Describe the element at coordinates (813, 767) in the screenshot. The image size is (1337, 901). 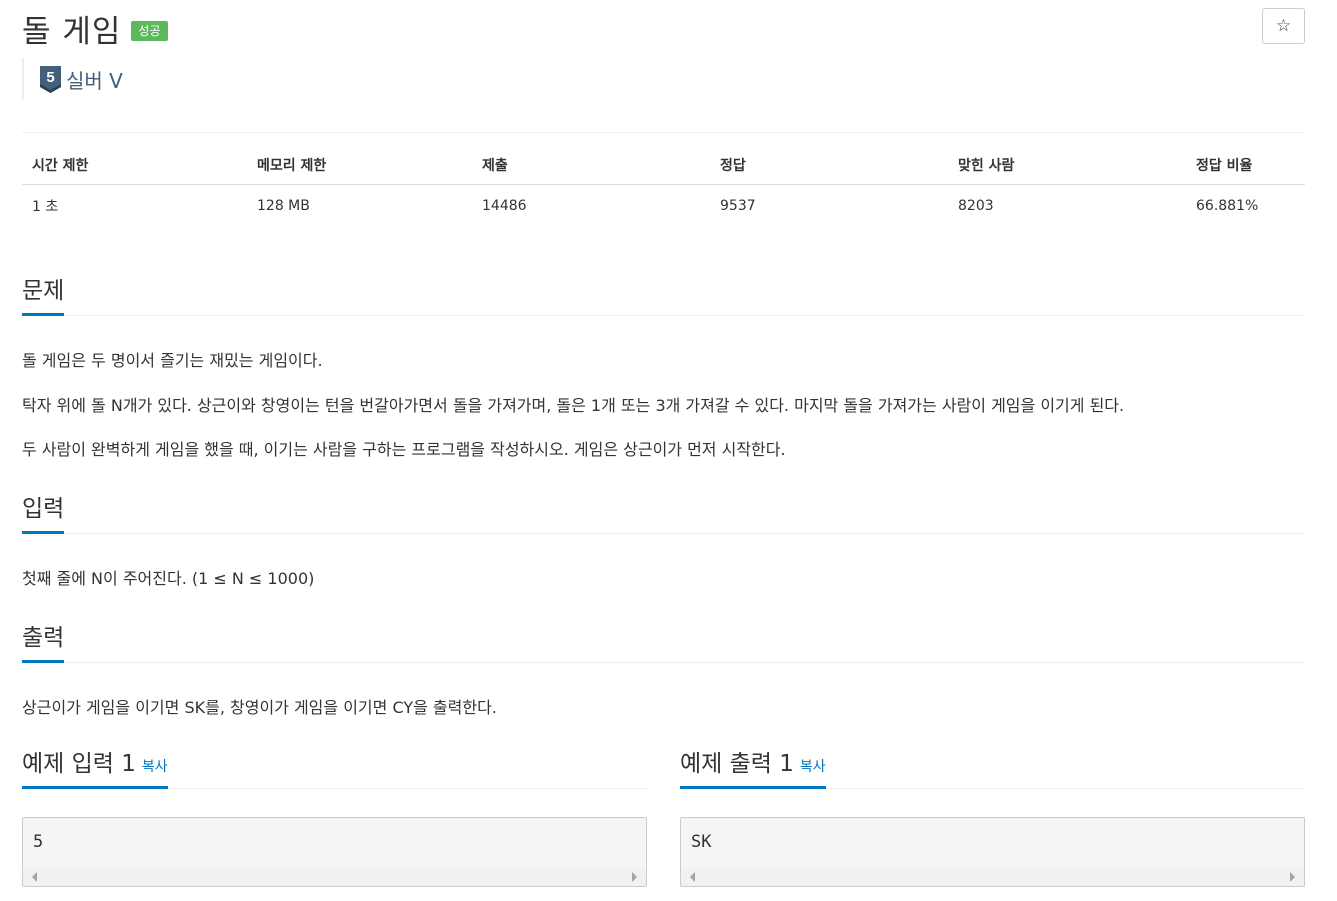
I see `copy-sample-output-button: 복사` at that location.